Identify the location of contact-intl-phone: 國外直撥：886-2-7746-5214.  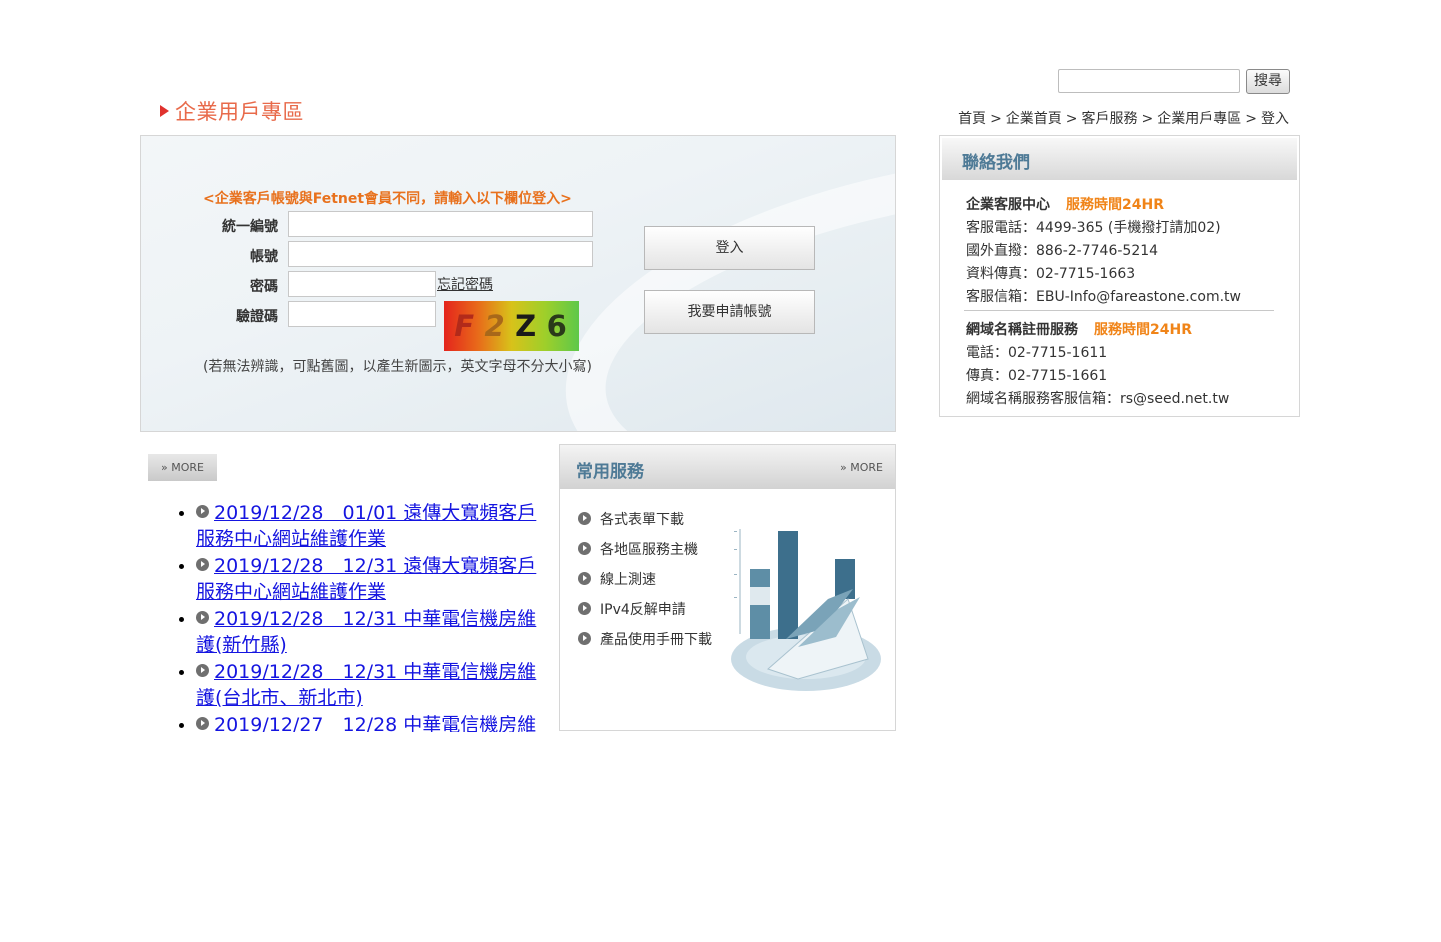
(1062, 251).